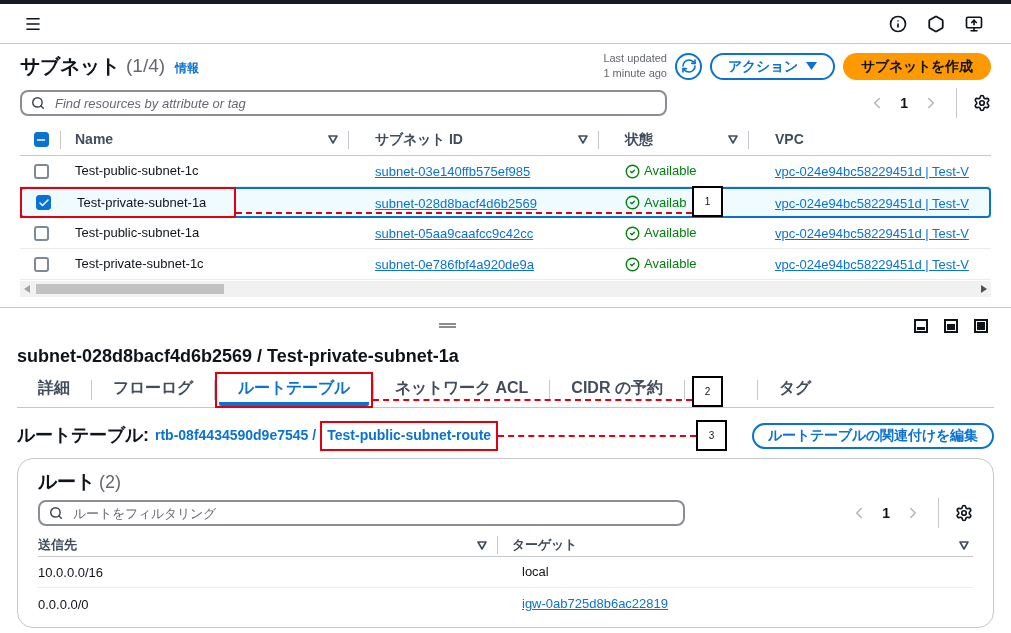  I want to click on subnet-id-link: subnet-0e786fbf4a920de9a, so click(455, 264).